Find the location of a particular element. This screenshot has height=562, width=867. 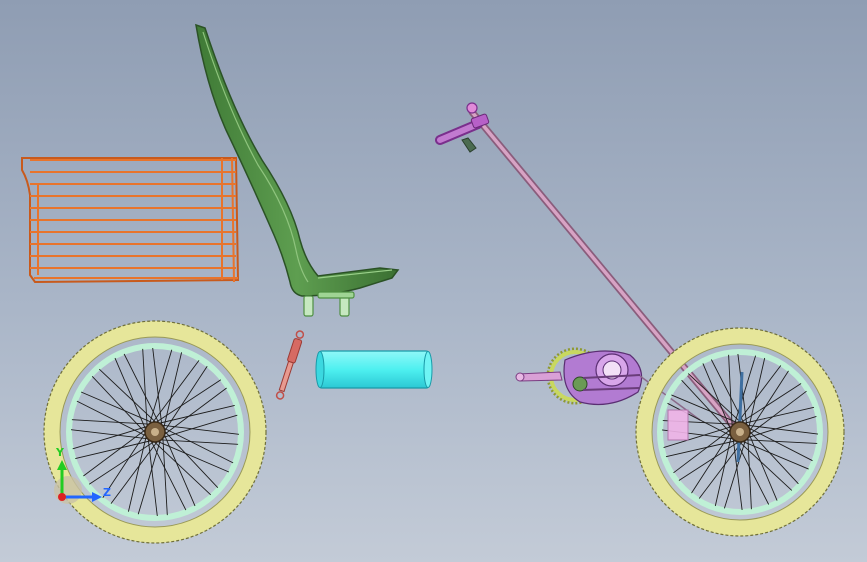

front-wheel is located at coordinates (155, 432).